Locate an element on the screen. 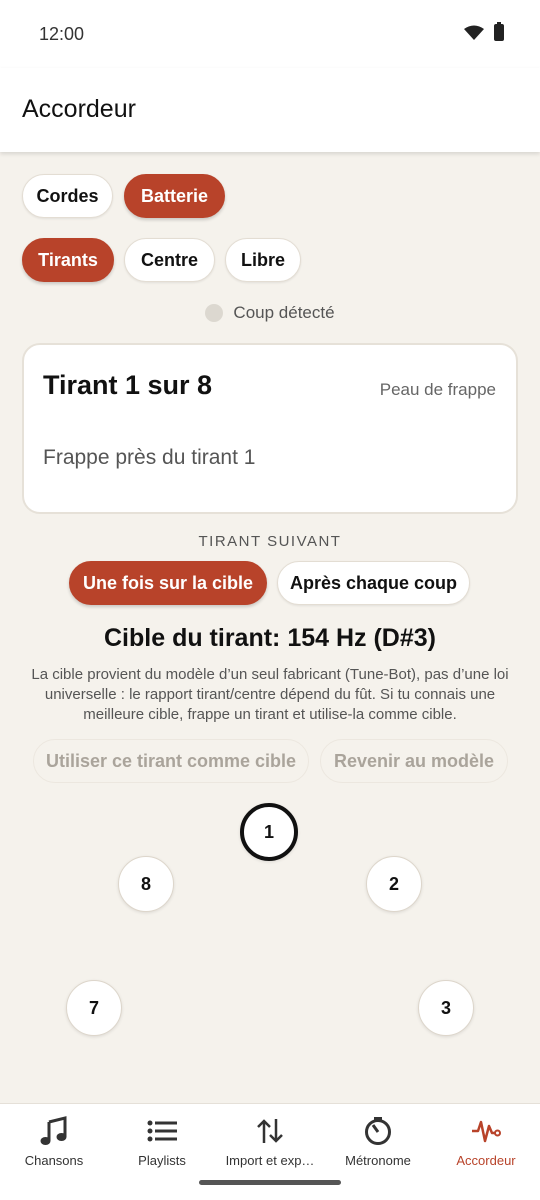  lug-2: 2 is located at coordinates (394, 884).